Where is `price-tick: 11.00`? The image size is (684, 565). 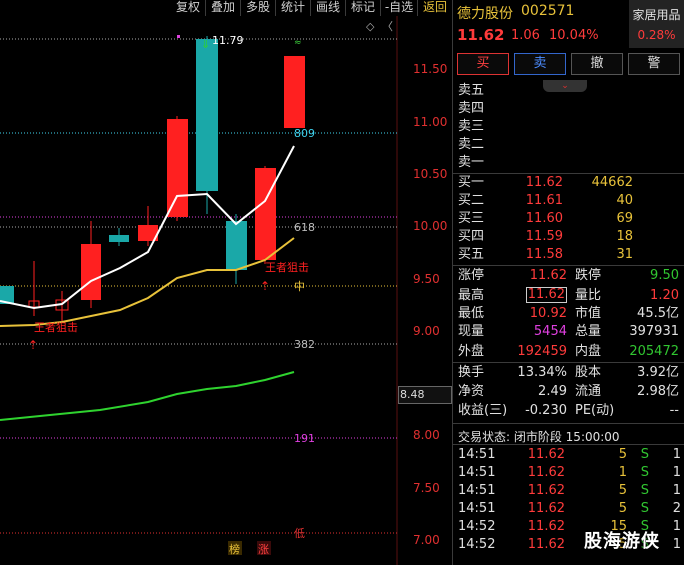 price-tick: 11.00 is located at coordinates (430, 122).